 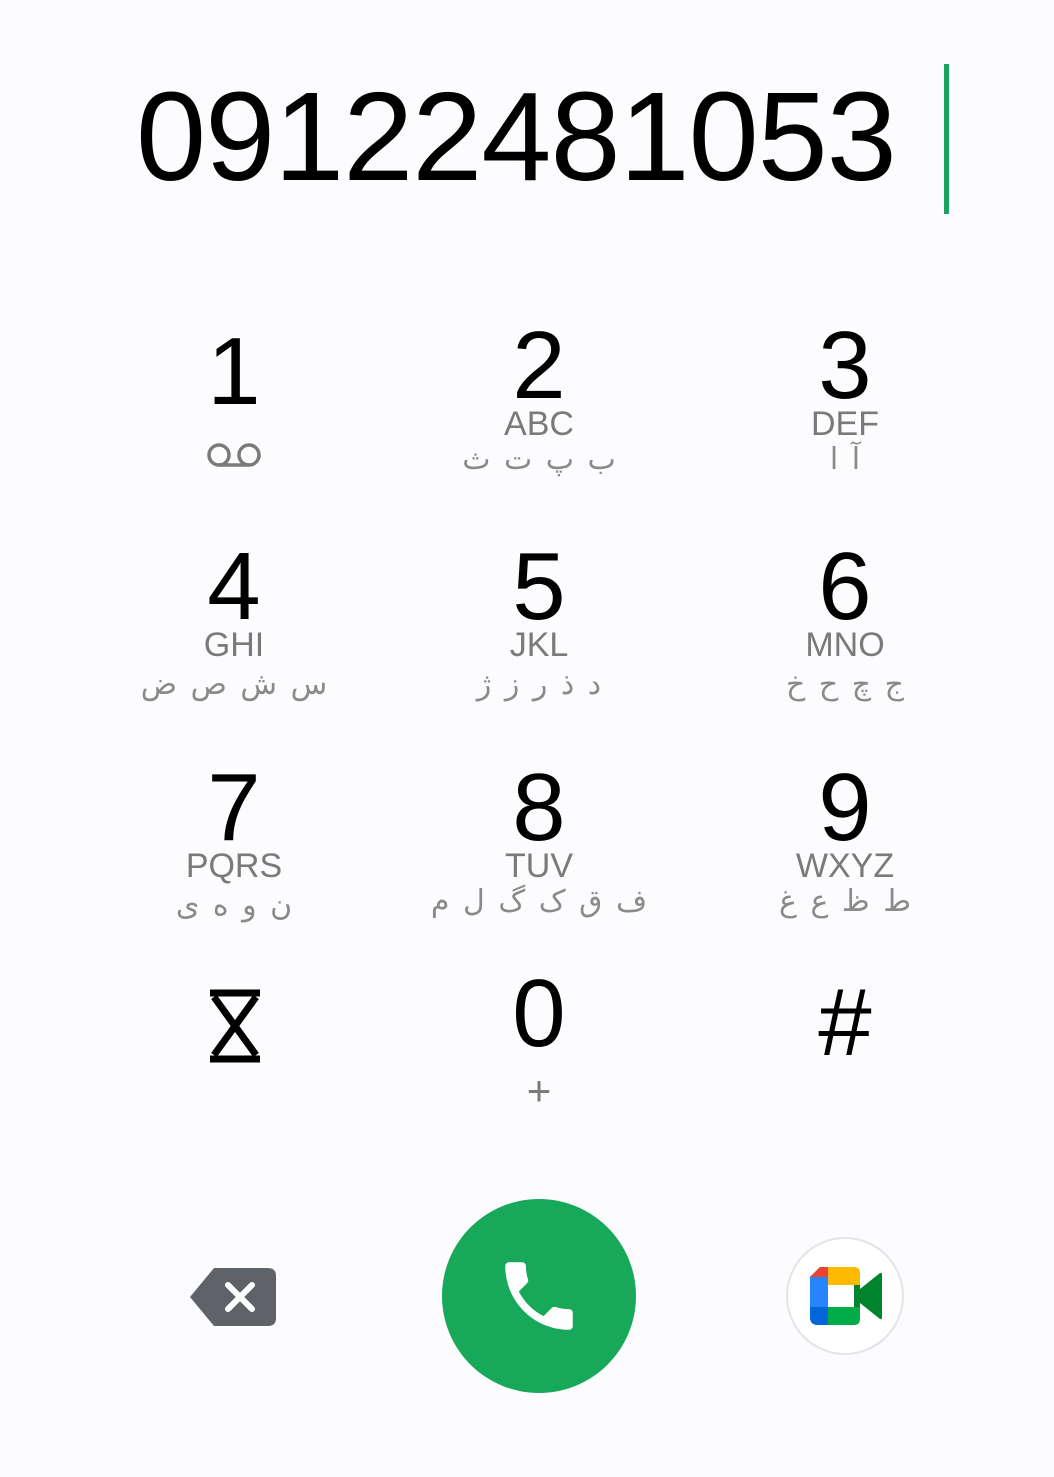 I want to click on key-persian-letters: ط ظ ع غ, so click(x=845, y=901).